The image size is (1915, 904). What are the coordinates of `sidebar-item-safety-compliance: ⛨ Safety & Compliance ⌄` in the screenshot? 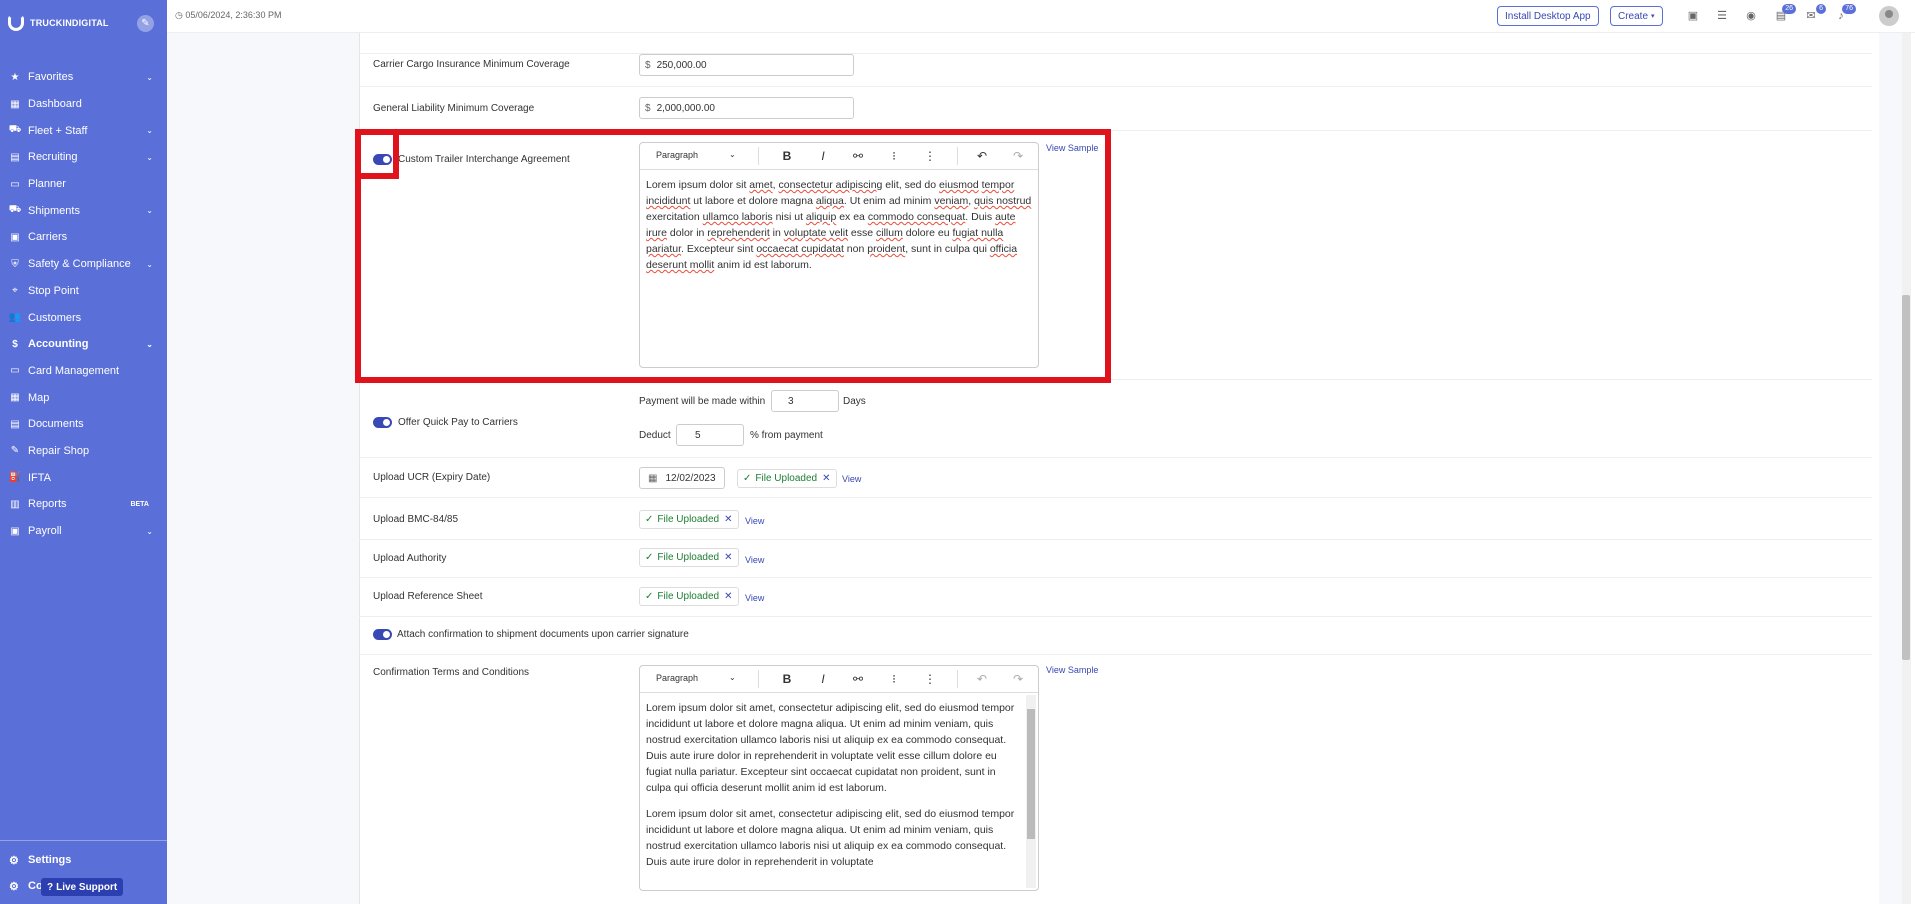 It's located at (83, 264).